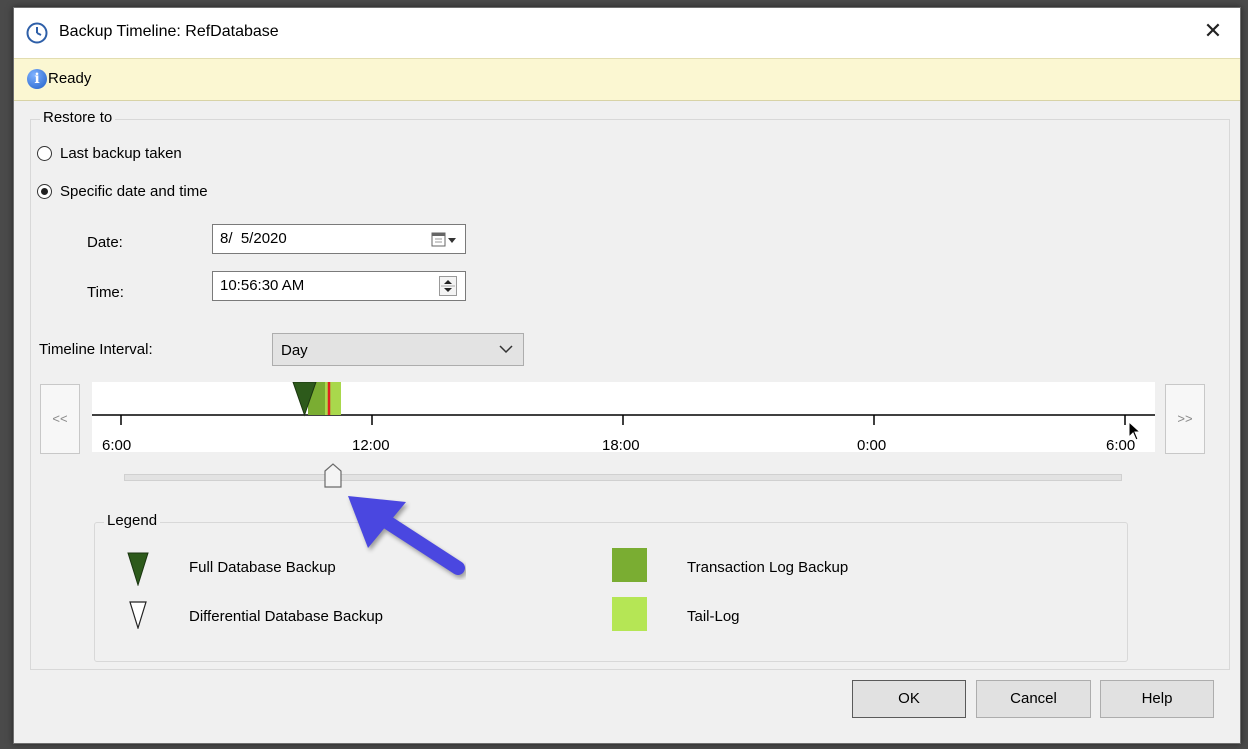 The image size is (1248, 749). Describe the element at coordinates (169, 31) in the screenshot. I see `window-title: Backup Timeline: RefDatabase` at that location.